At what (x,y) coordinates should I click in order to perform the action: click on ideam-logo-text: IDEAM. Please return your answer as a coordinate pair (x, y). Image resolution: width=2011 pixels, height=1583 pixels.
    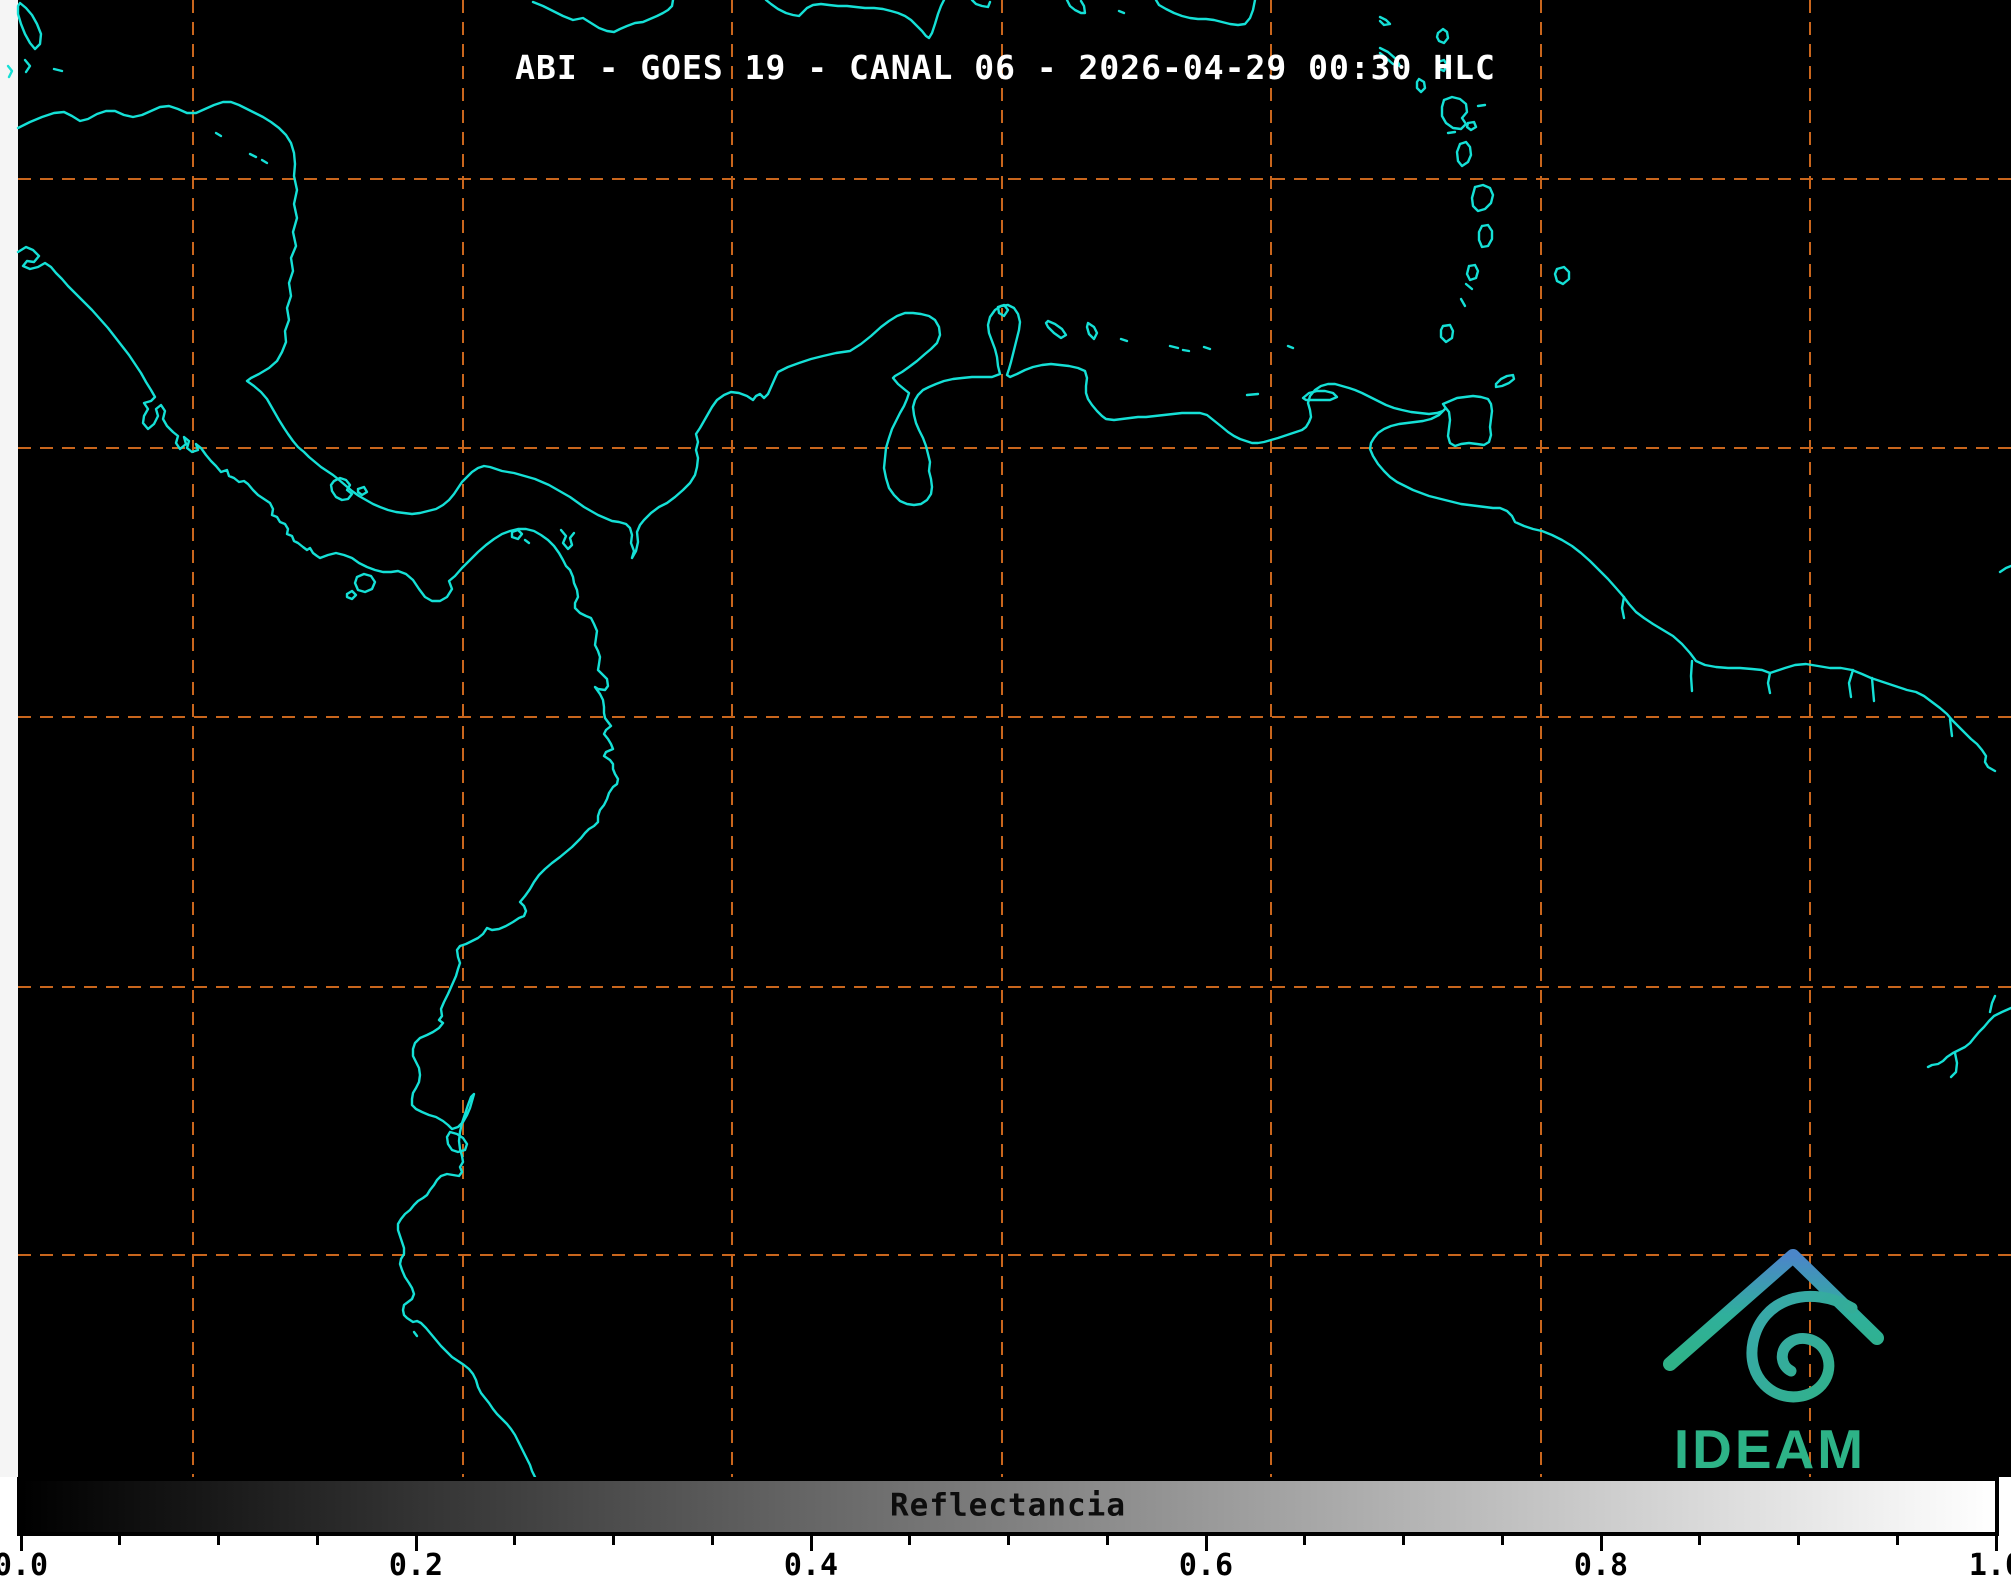
    Looking at the image, I should click on (1770, 1447).